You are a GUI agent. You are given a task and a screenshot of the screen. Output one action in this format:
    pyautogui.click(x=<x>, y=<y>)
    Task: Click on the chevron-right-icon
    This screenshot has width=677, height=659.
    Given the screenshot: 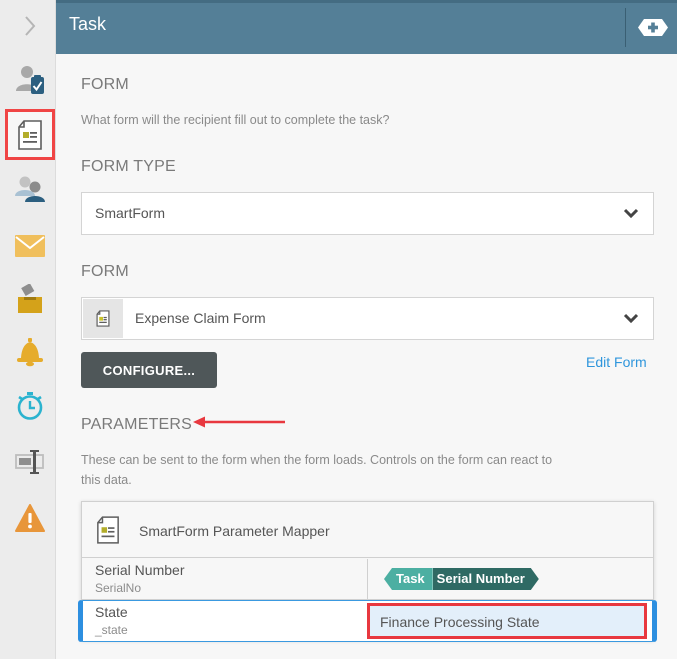 What is the action you would take?
    pyautogui.click(x=30, y=26)
    